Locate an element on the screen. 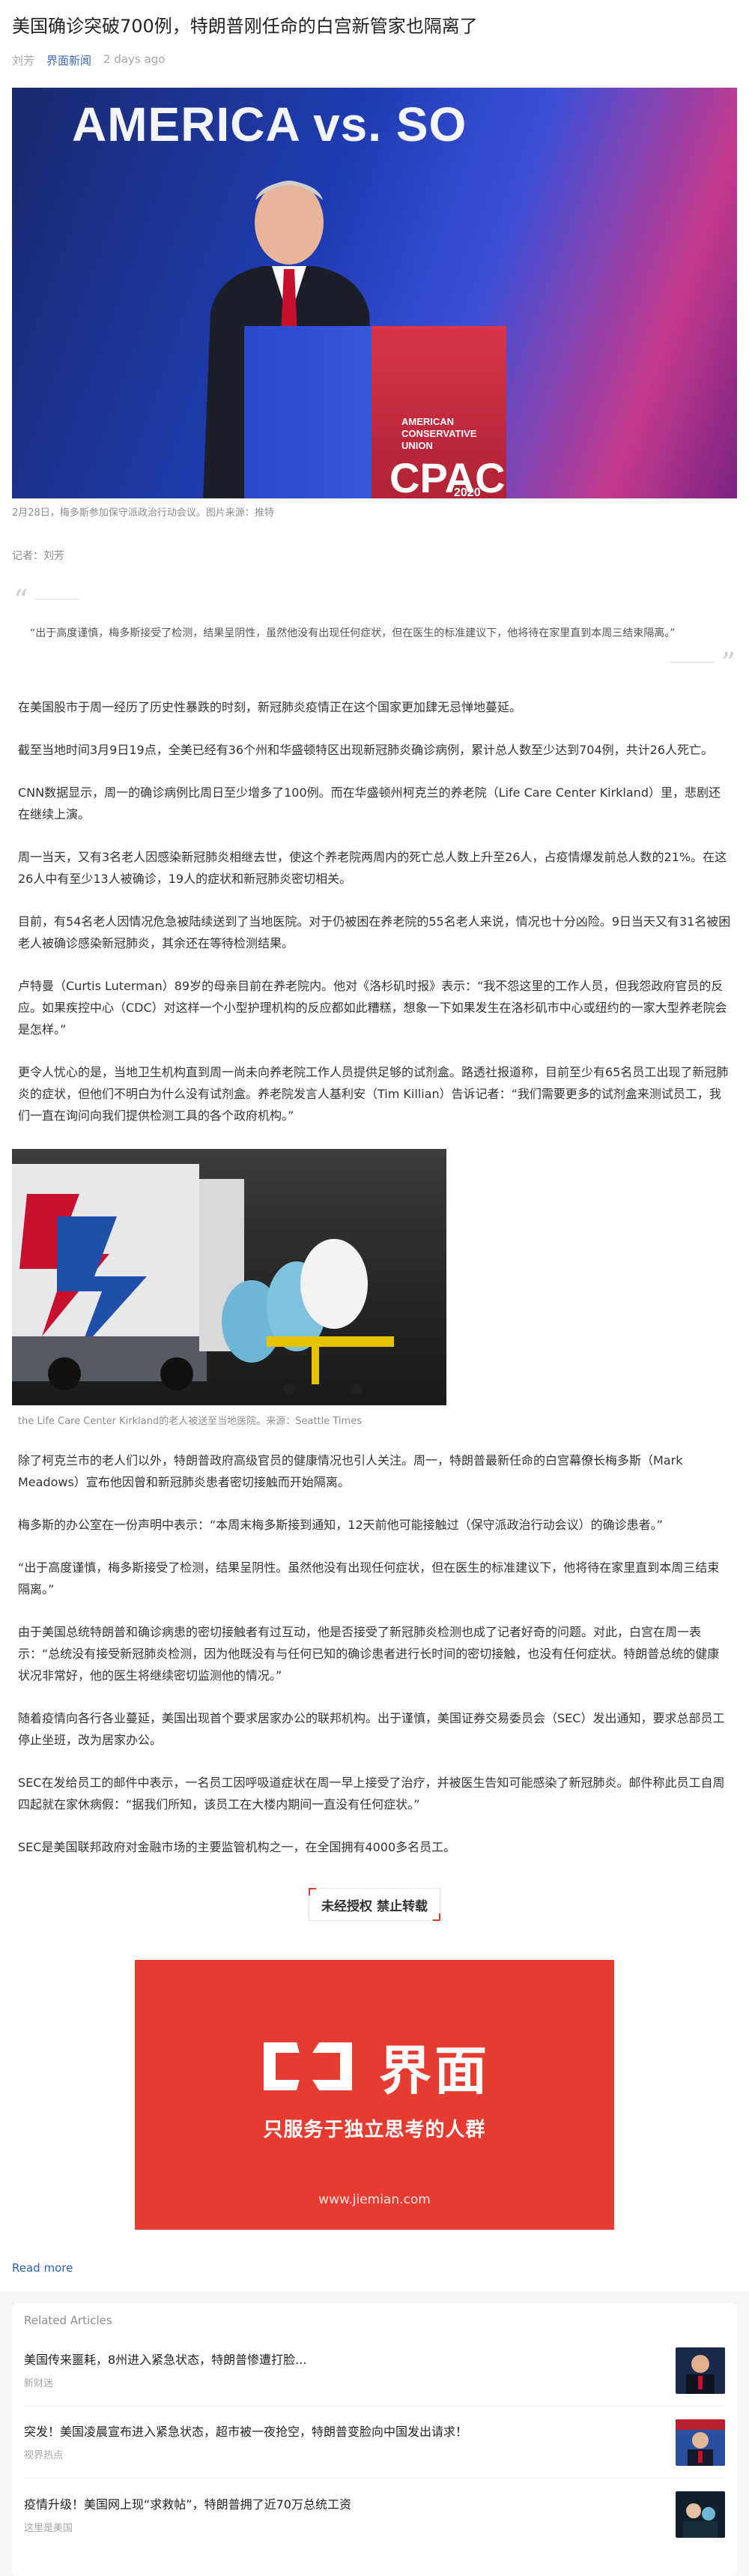 This screenshot has width=749, height=2576. related-item: 疫情升级！美国网上现“求救帖”，特朗普拥了近70万总统工资 这里是美国 is located at coordinates (374, 2515).